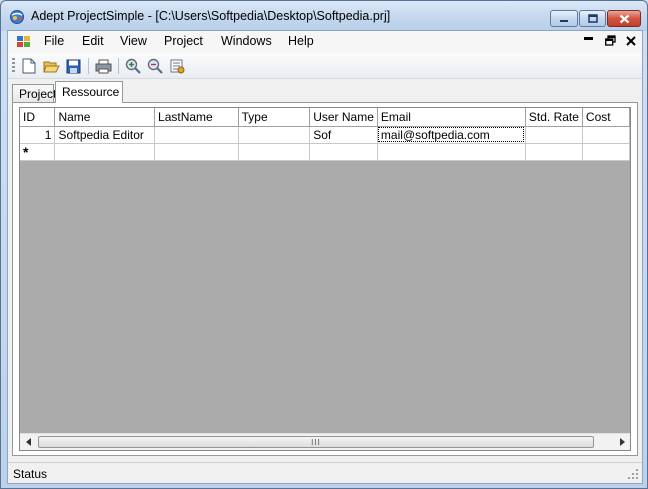 This screenshot has width=648, height=489. Describe the element at coordinates (38, 135) in the screenshot. I see `cell-id: 1` at that location.